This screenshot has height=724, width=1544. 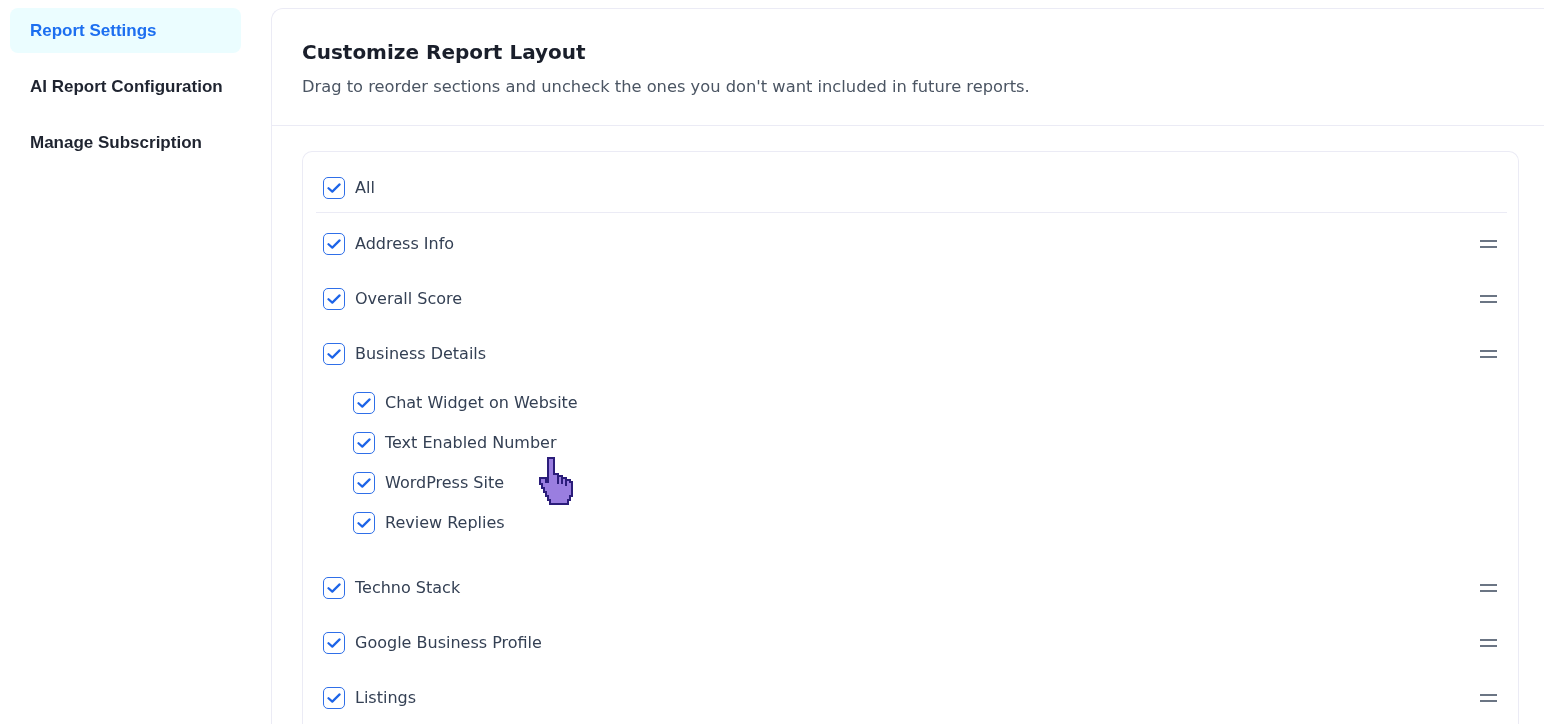 I want to click on subsection-label: WordPress Site, so click(x=445, y=483).